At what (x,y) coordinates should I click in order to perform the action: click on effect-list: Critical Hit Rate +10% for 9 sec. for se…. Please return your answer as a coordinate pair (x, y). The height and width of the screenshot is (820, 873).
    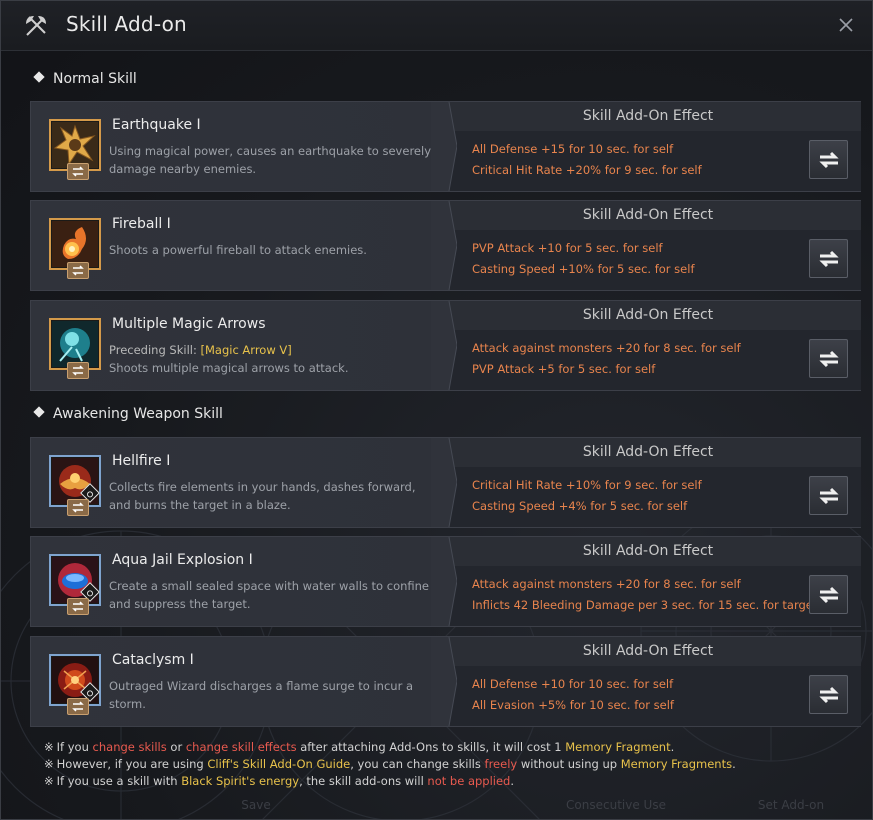
    Looking at the image, I should click on (661, 497).